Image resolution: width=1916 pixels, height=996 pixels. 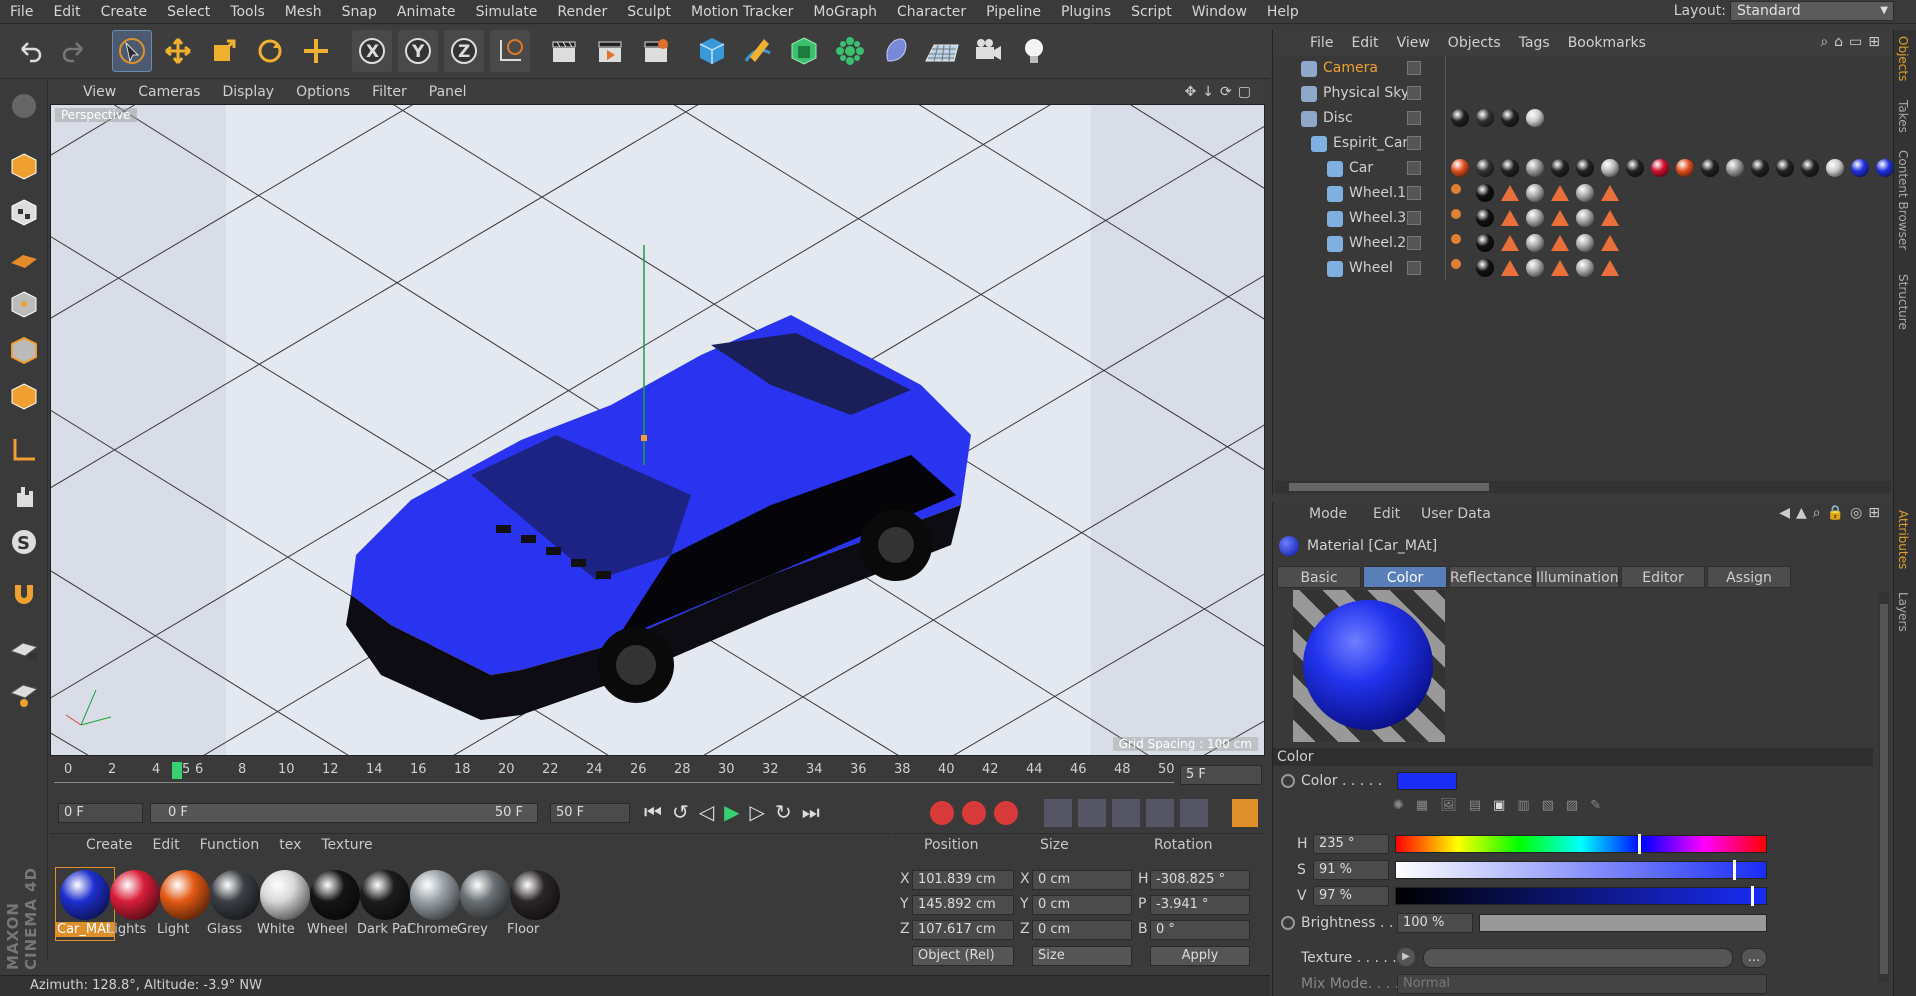 What do you see at coordinates (74, 51) in the screenshot?
I see `redo-button` at bounding box center [74, 51].